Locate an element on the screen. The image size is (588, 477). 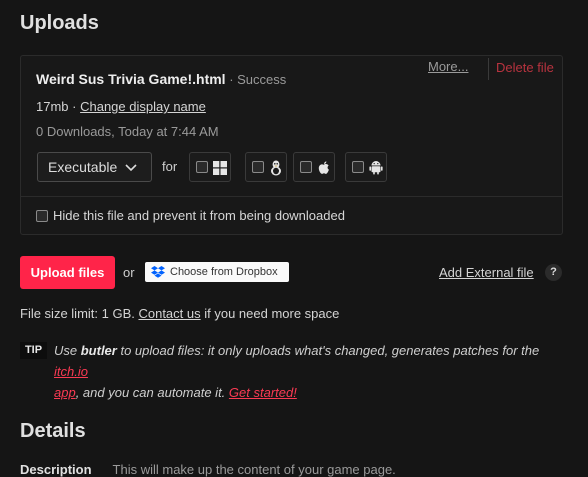
apple-icon is located at coordinates (323, 167).